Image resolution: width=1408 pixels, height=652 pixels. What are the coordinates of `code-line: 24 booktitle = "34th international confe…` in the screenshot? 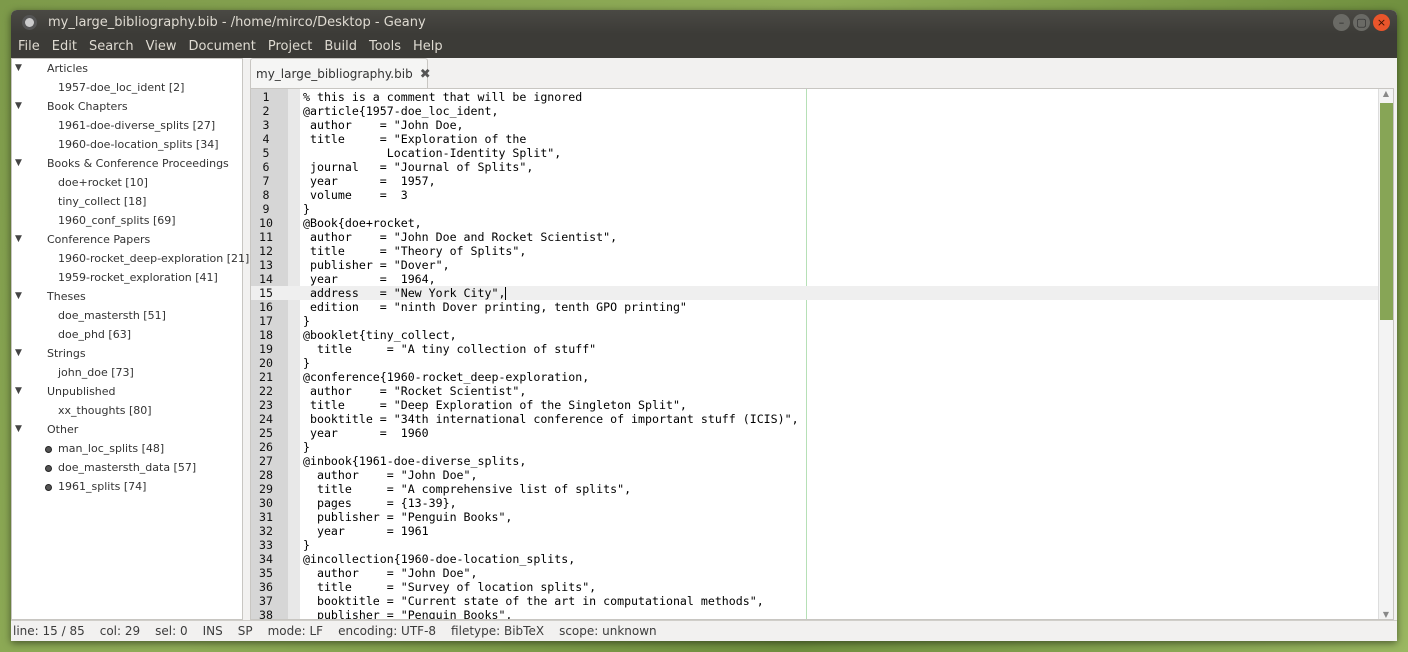 It's located at (815, 419).